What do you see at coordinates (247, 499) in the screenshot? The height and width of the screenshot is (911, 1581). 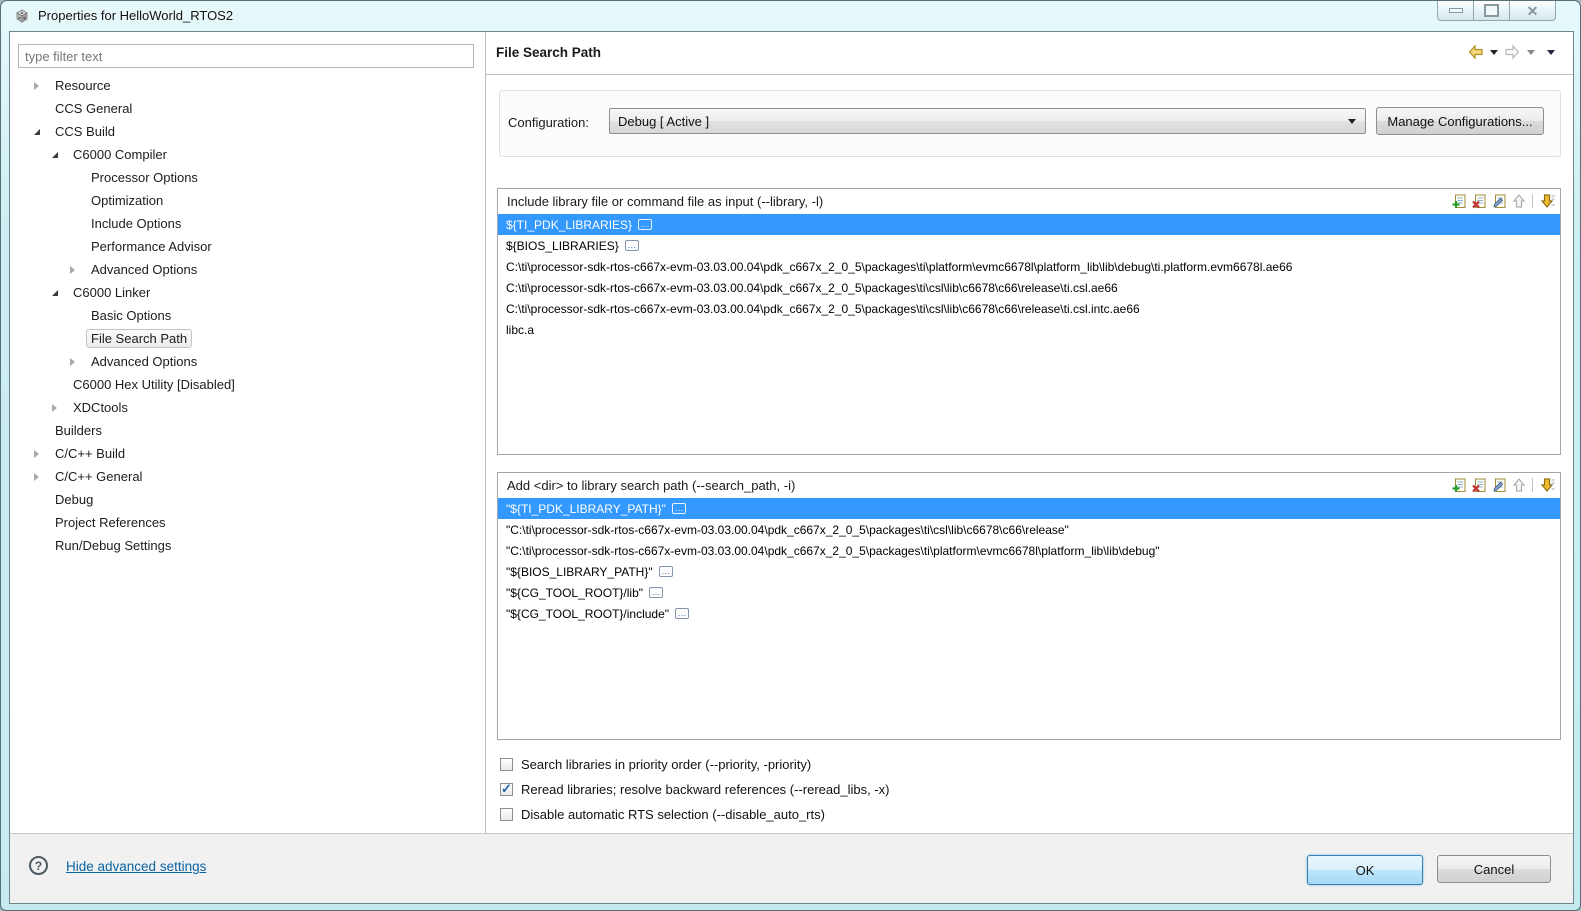 I see `sidebar-item-debug: Debug` at bounding box center [247, 499].